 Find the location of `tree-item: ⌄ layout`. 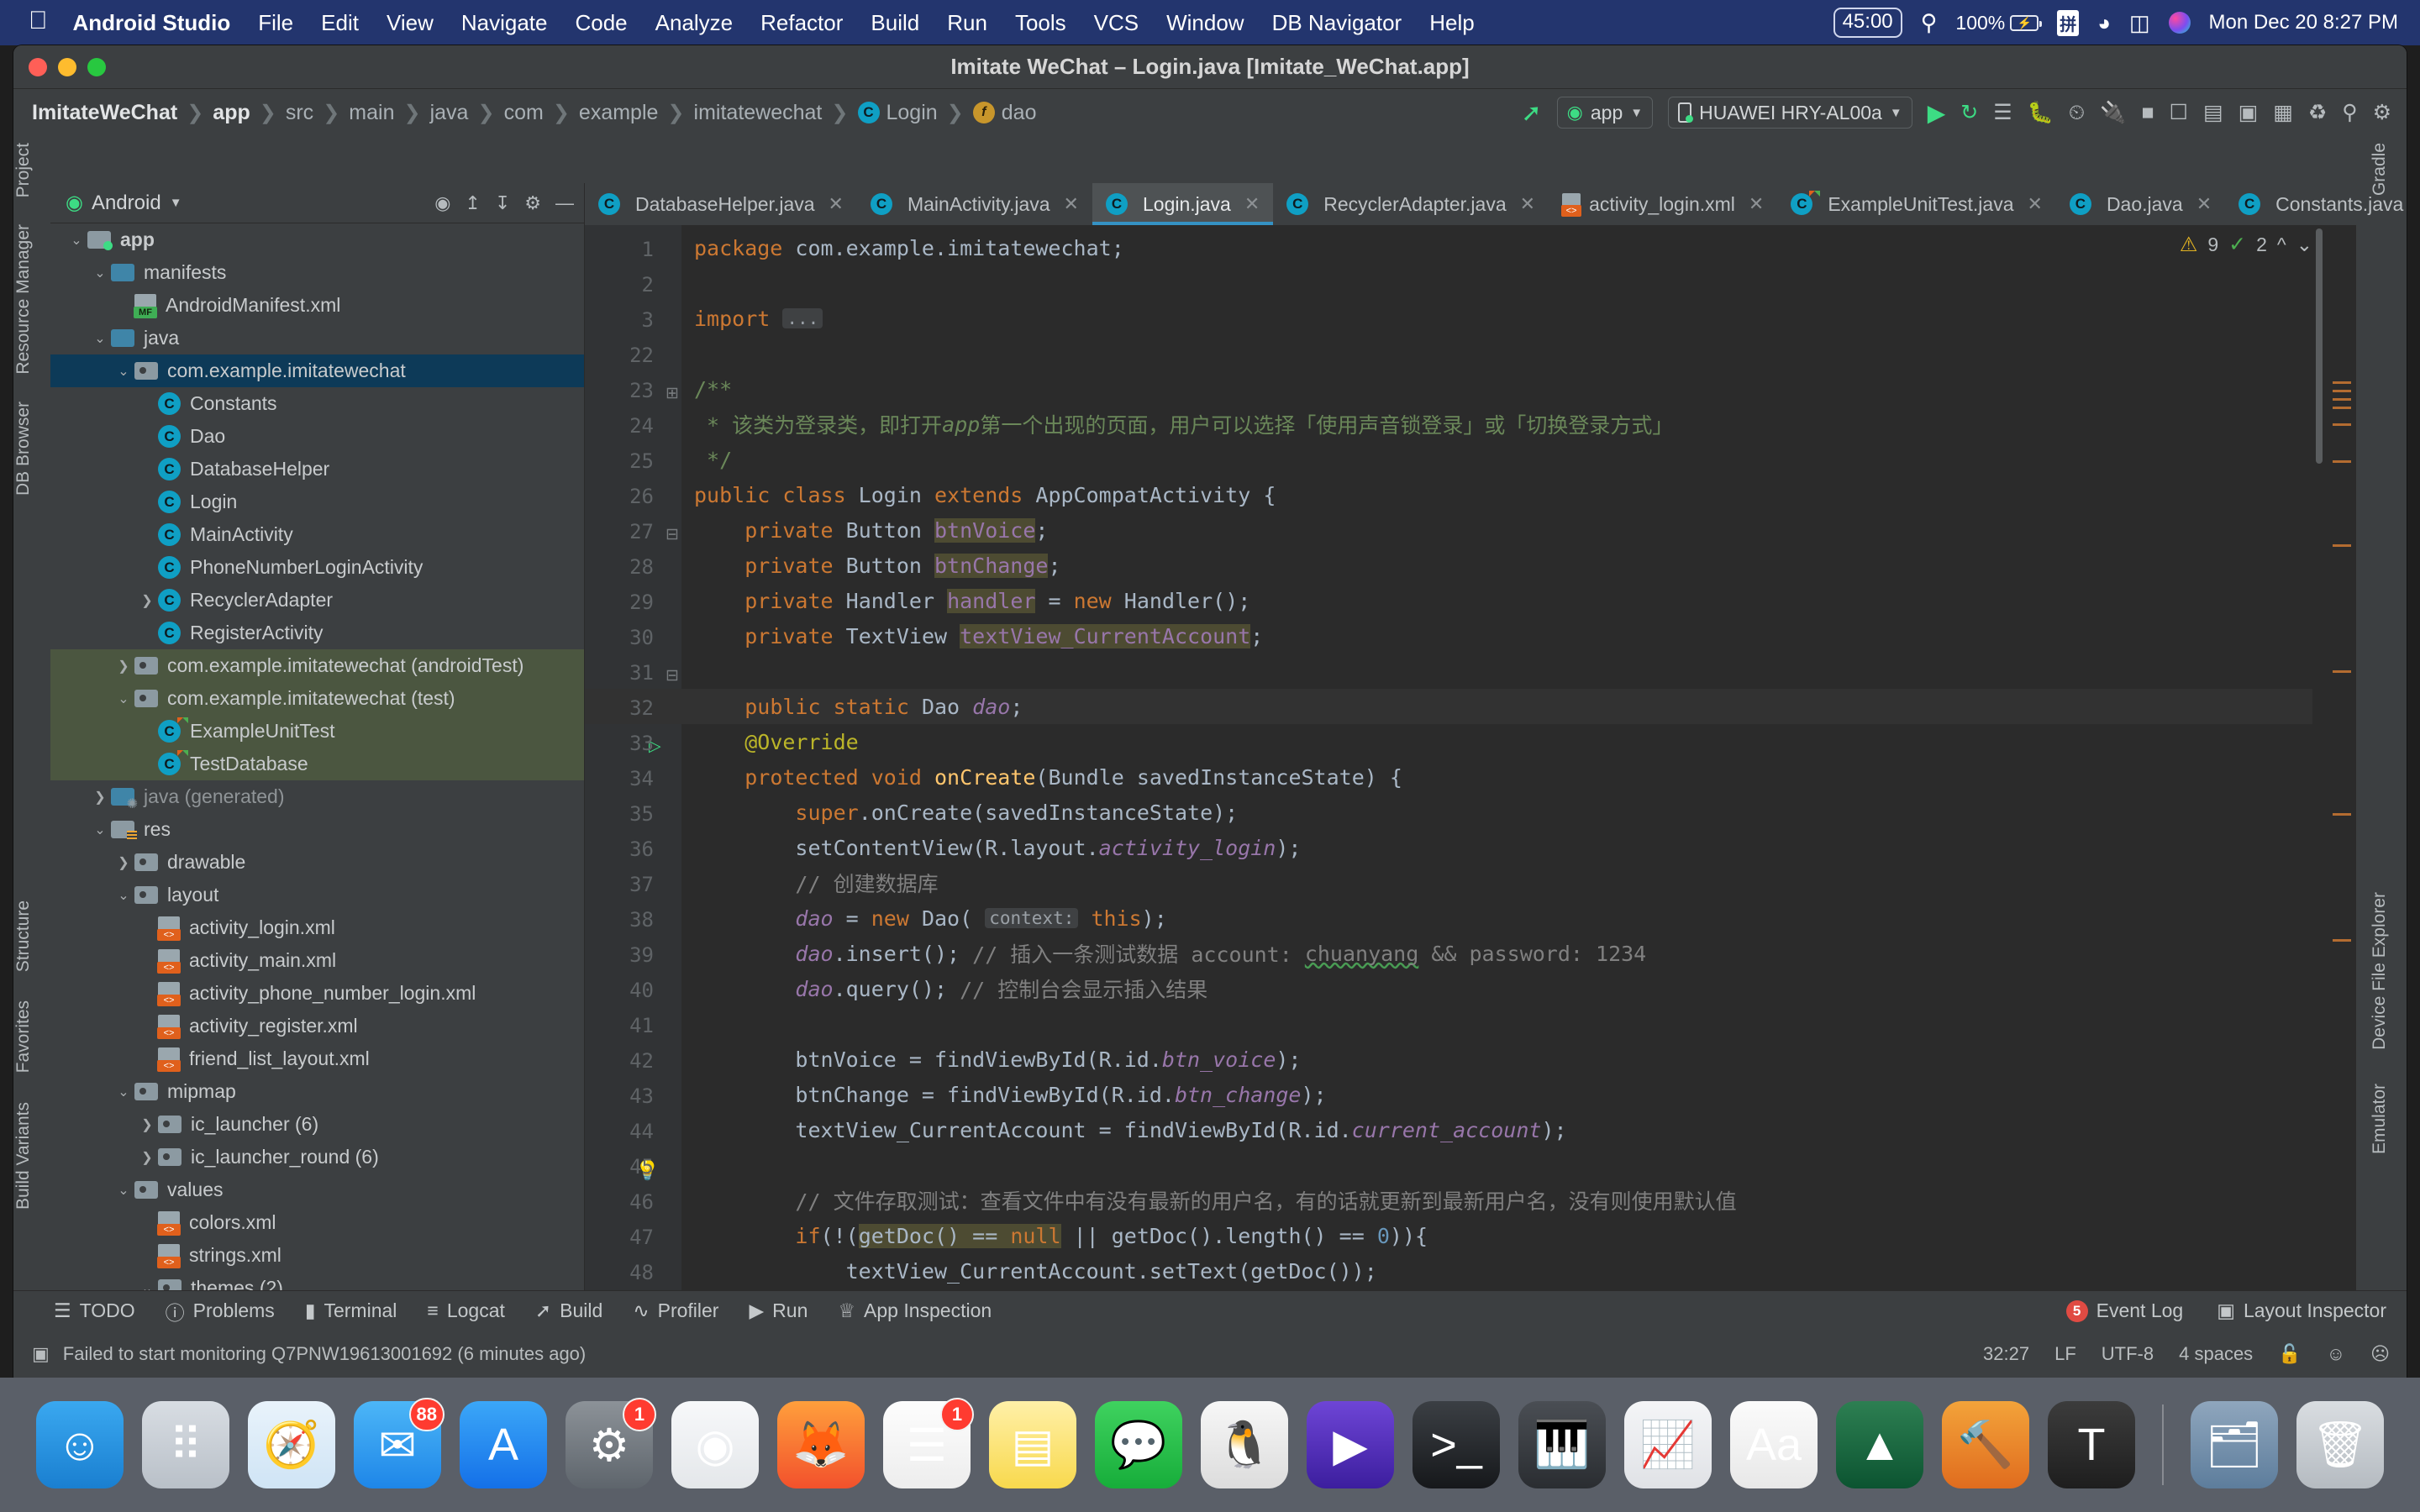

tree-item: ⌄ layout is located at coordinates (317, 895).